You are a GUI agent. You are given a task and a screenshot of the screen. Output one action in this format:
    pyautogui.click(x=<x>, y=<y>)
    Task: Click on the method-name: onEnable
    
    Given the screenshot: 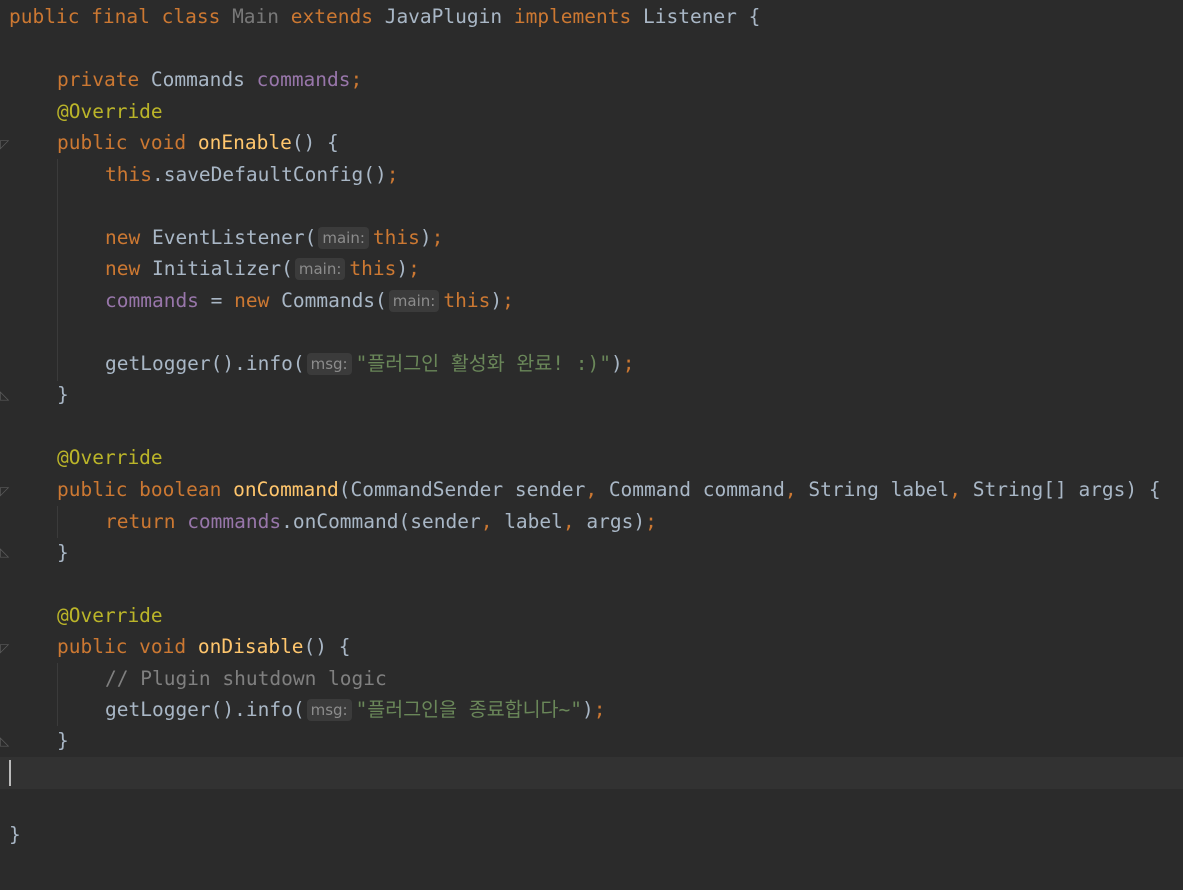 What is the action you would take?
    pyautogui.click(x=244, y=142)
    